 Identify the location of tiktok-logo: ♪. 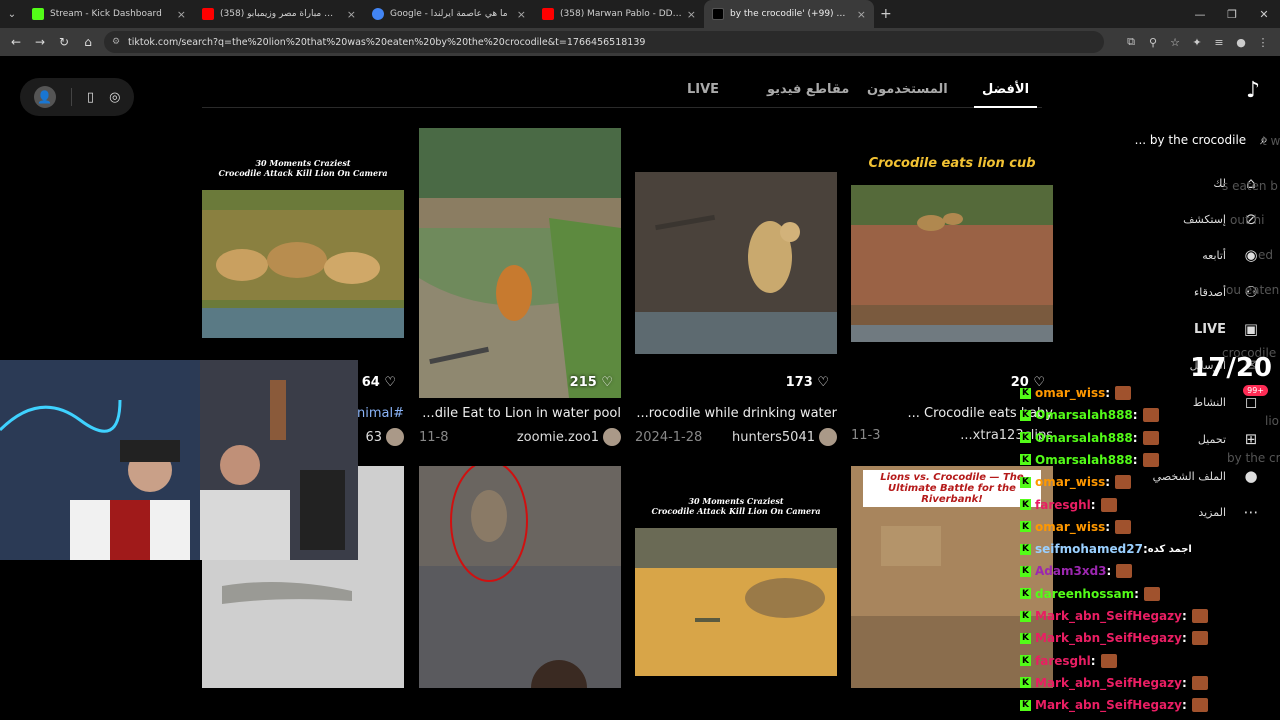
(1253, 90).